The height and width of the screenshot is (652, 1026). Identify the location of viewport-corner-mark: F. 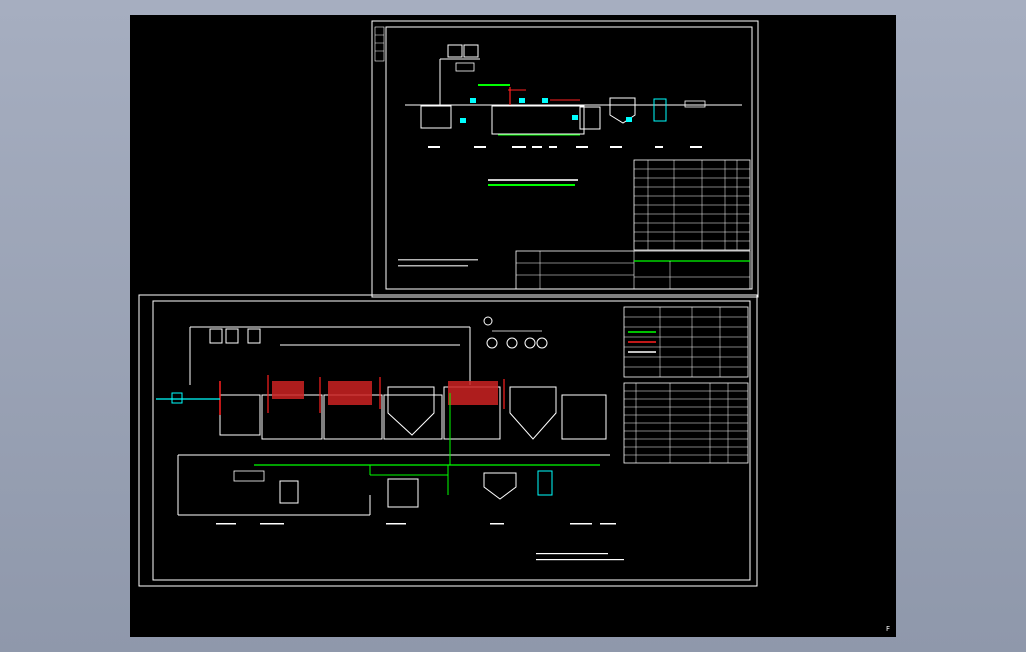
(887, 629).